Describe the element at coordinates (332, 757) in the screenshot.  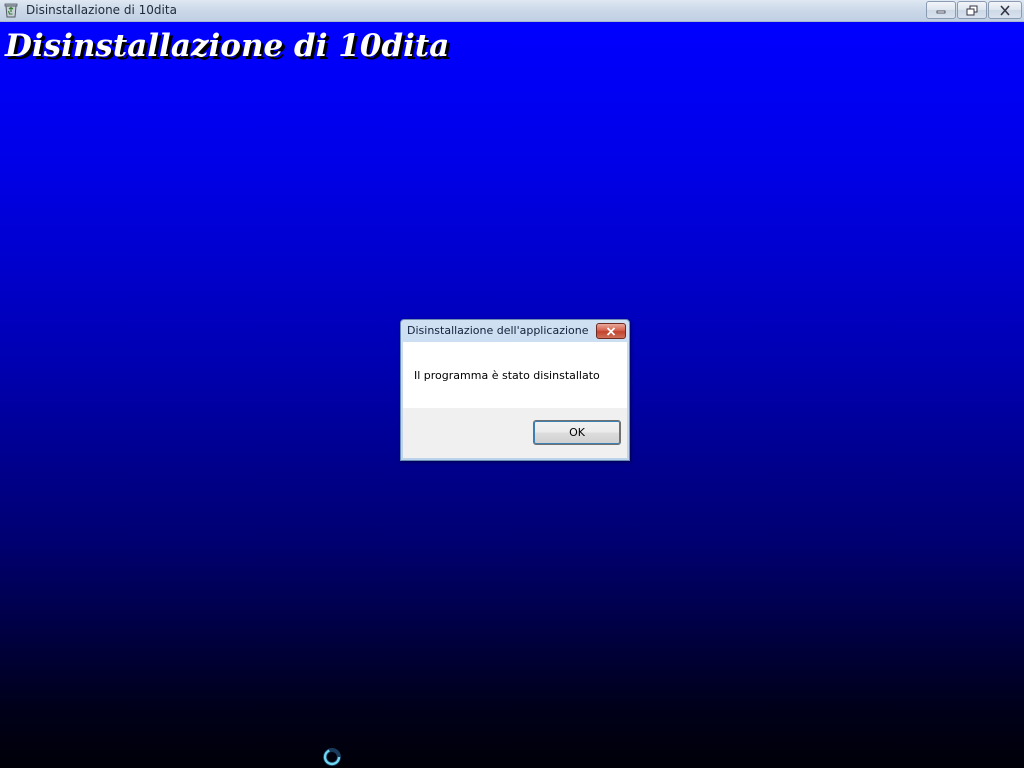
I see `busy-cursor-icon` at that location.